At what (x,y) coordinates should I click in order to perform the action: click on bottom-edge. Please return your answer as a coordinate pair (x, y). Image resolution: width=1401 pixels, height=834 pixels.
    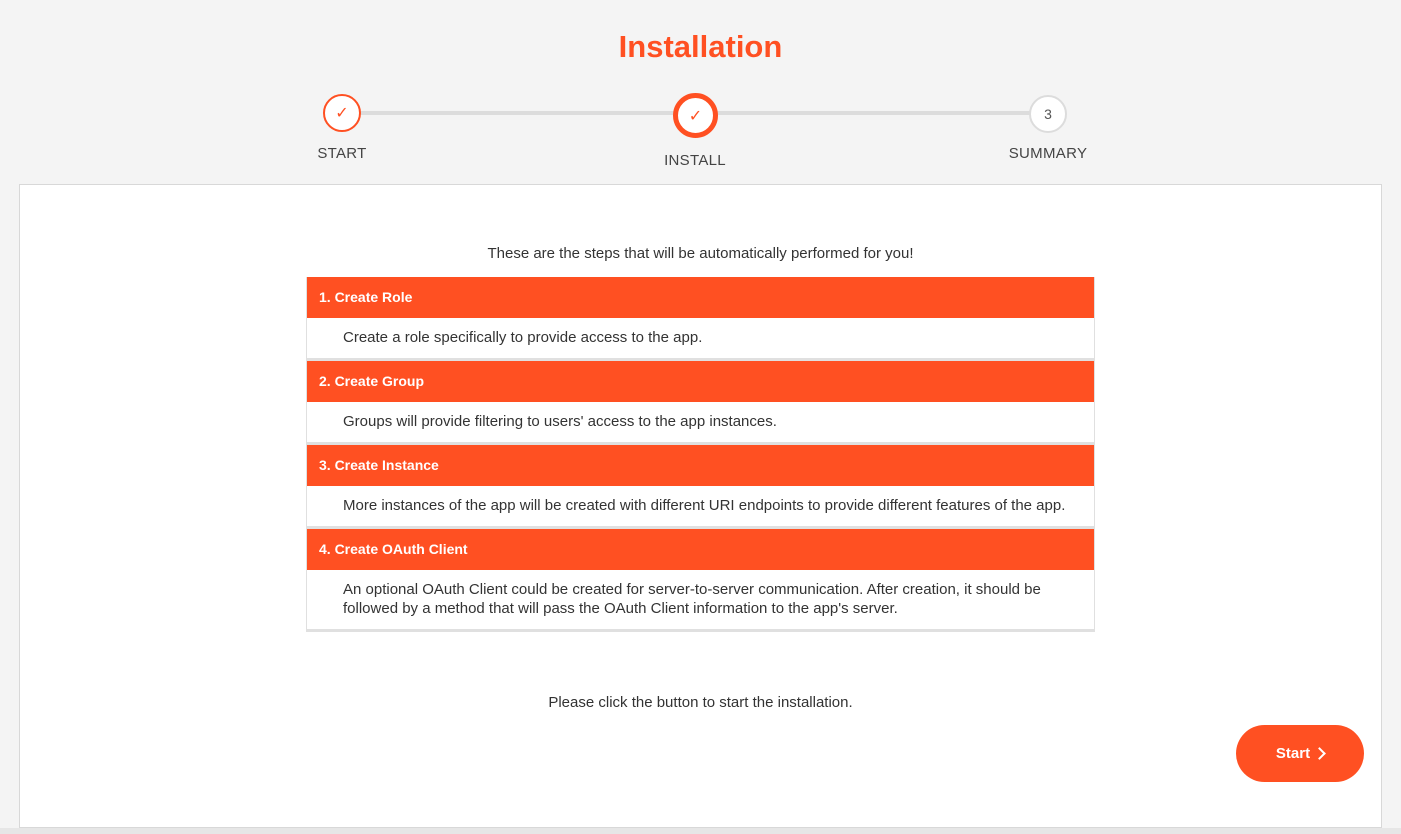
    Looking at the image, I should click on (700, 831).